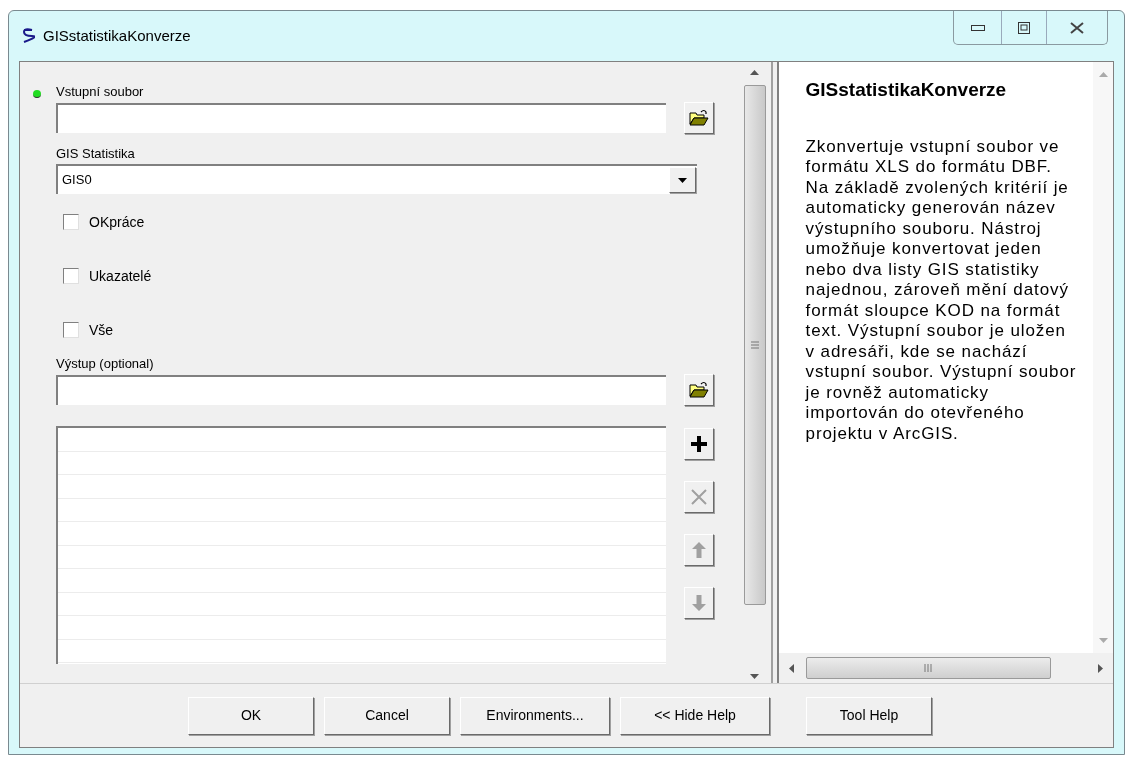 Image resolution: width=1129 pixels, height=761 pixels. I want to click on dialog-button: OK, so click(251, 715).